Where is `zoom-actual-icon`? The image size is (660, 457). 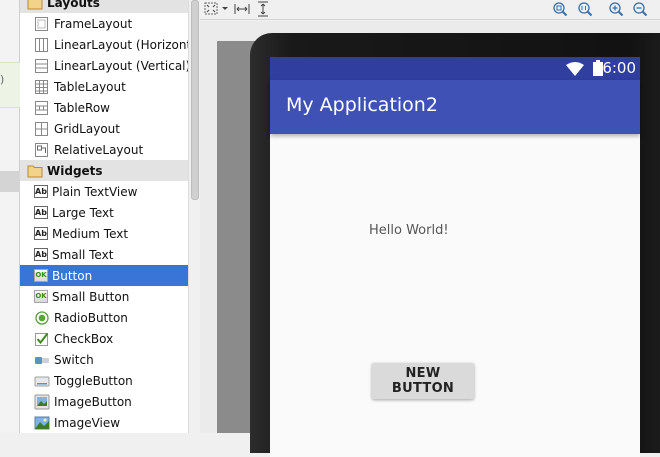 zoom-actual-icon is located at coordinates (585, 9).